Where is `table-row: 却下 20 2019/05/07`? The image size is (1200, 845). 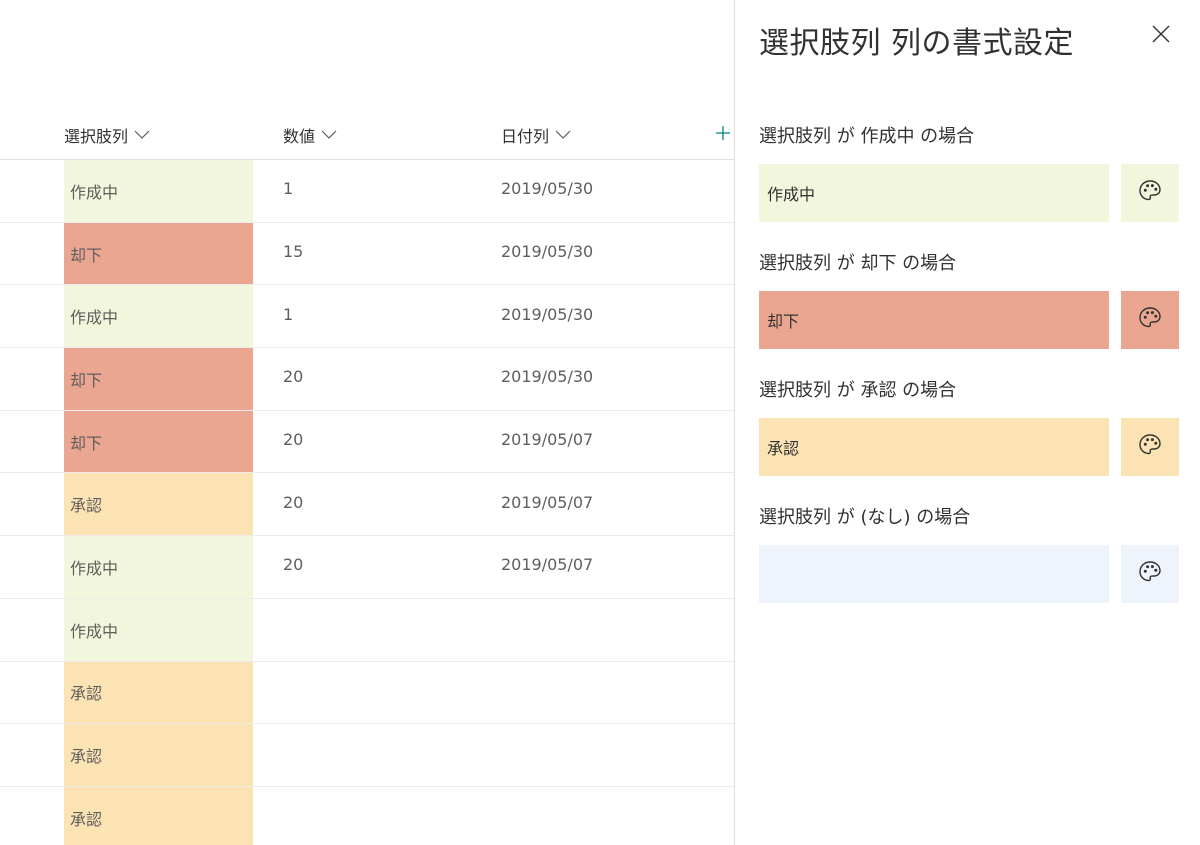 table-row: 却下 20 2019/05/07 is located at coordinates (367, 442).